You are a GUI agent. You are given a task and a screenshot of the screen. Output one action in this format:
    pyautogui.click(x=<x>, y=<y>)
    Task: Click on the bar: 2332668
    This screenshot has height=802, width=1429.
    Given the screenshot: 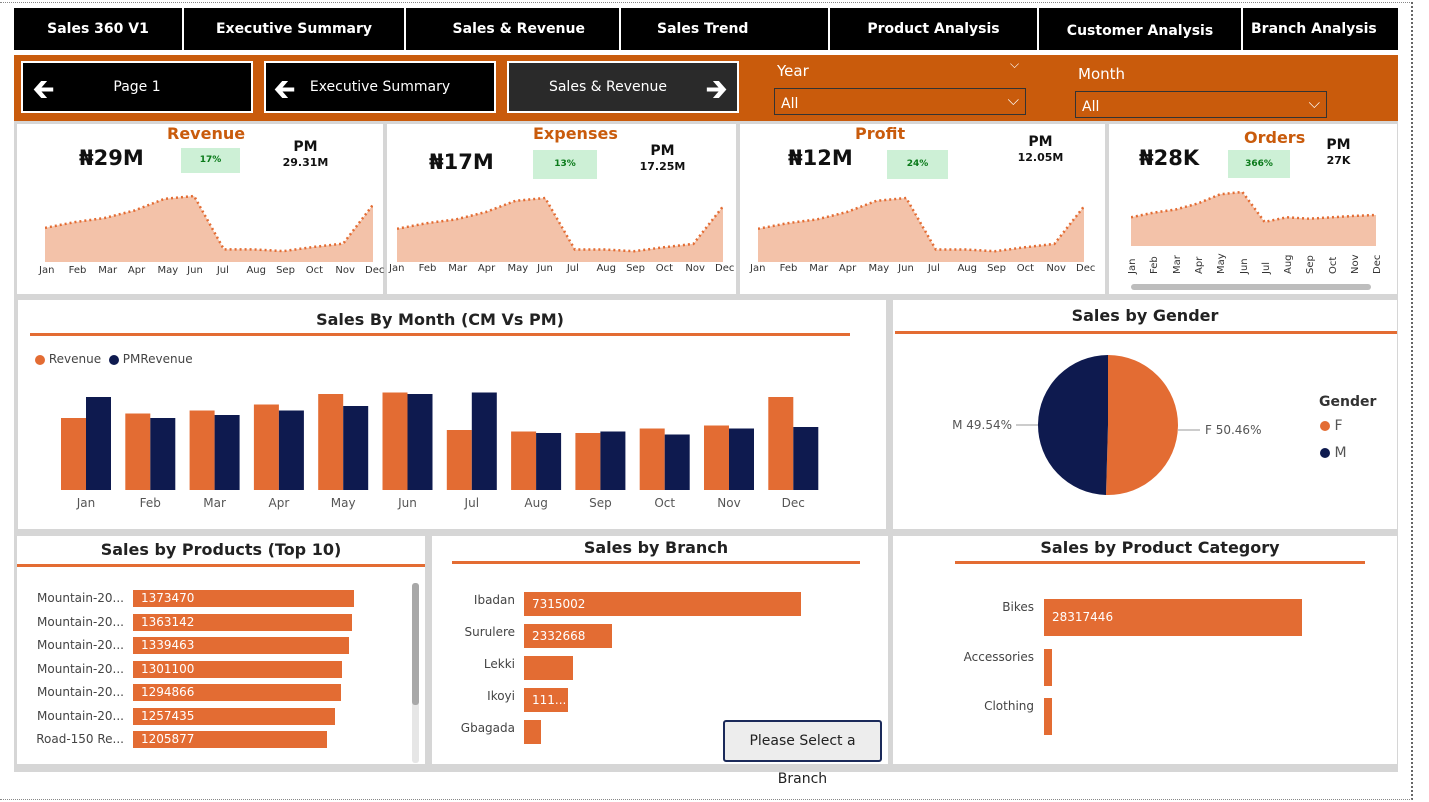 What is the action you would take?
    pyautogui.click(x=568, y=636)
    